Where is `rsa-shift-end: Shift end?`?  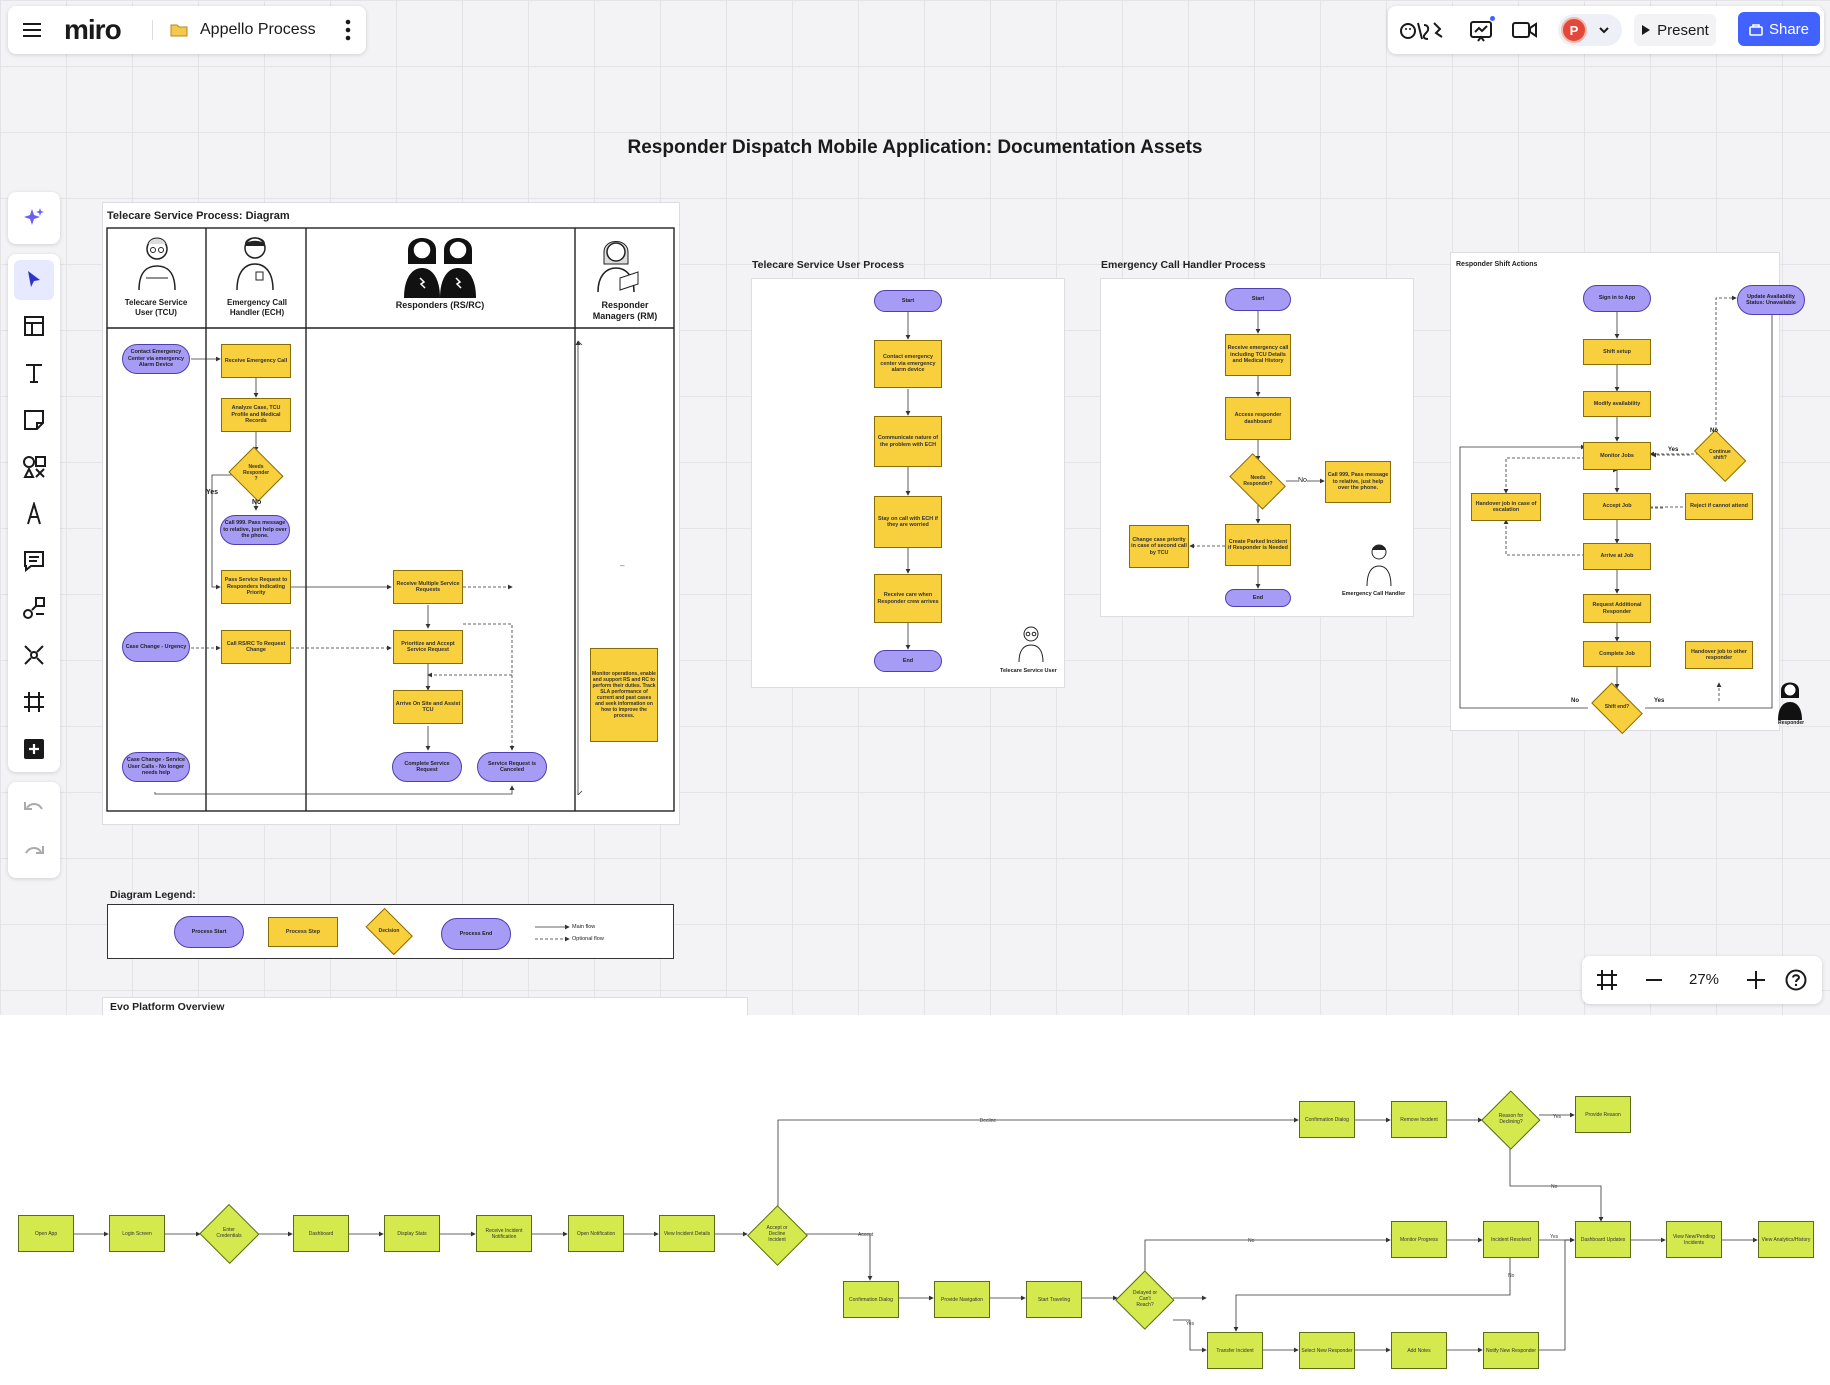 rsa-shift-end: Shift end? is located at coordinates (1617, 708).